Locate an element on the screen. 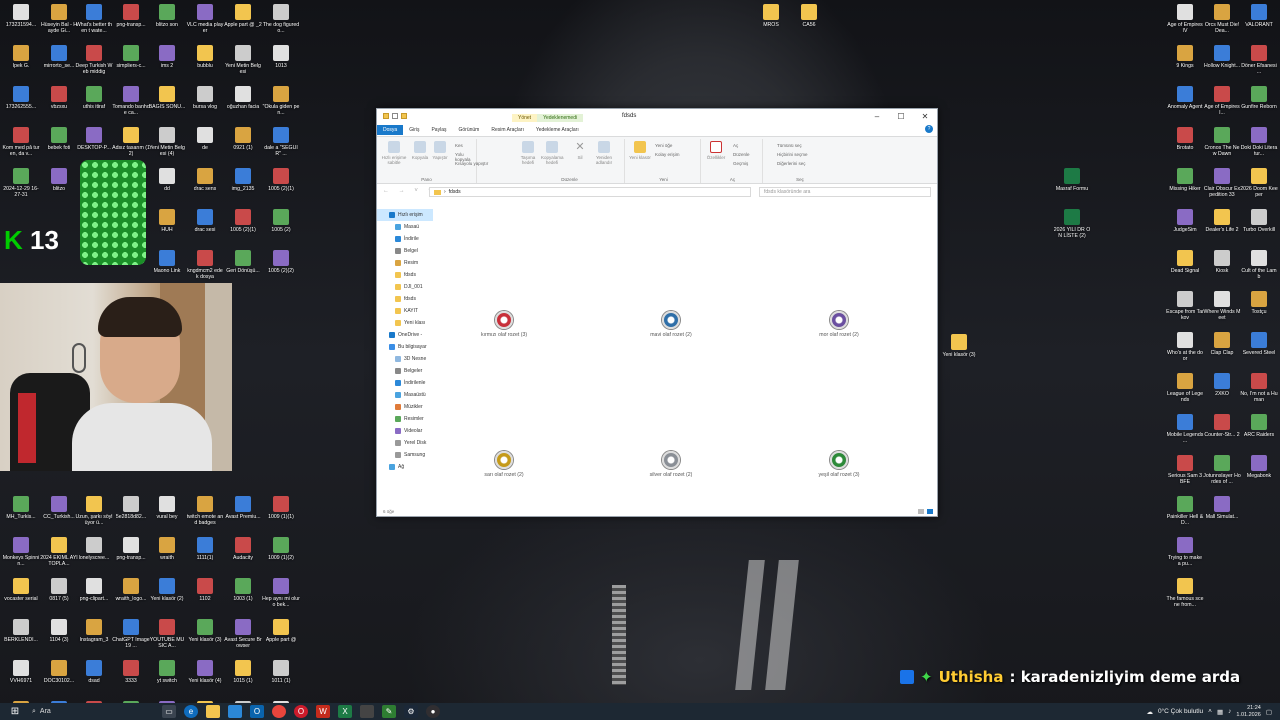  nav-arrows: ← → ˅ ↑ is located at coordinates (409, 191).